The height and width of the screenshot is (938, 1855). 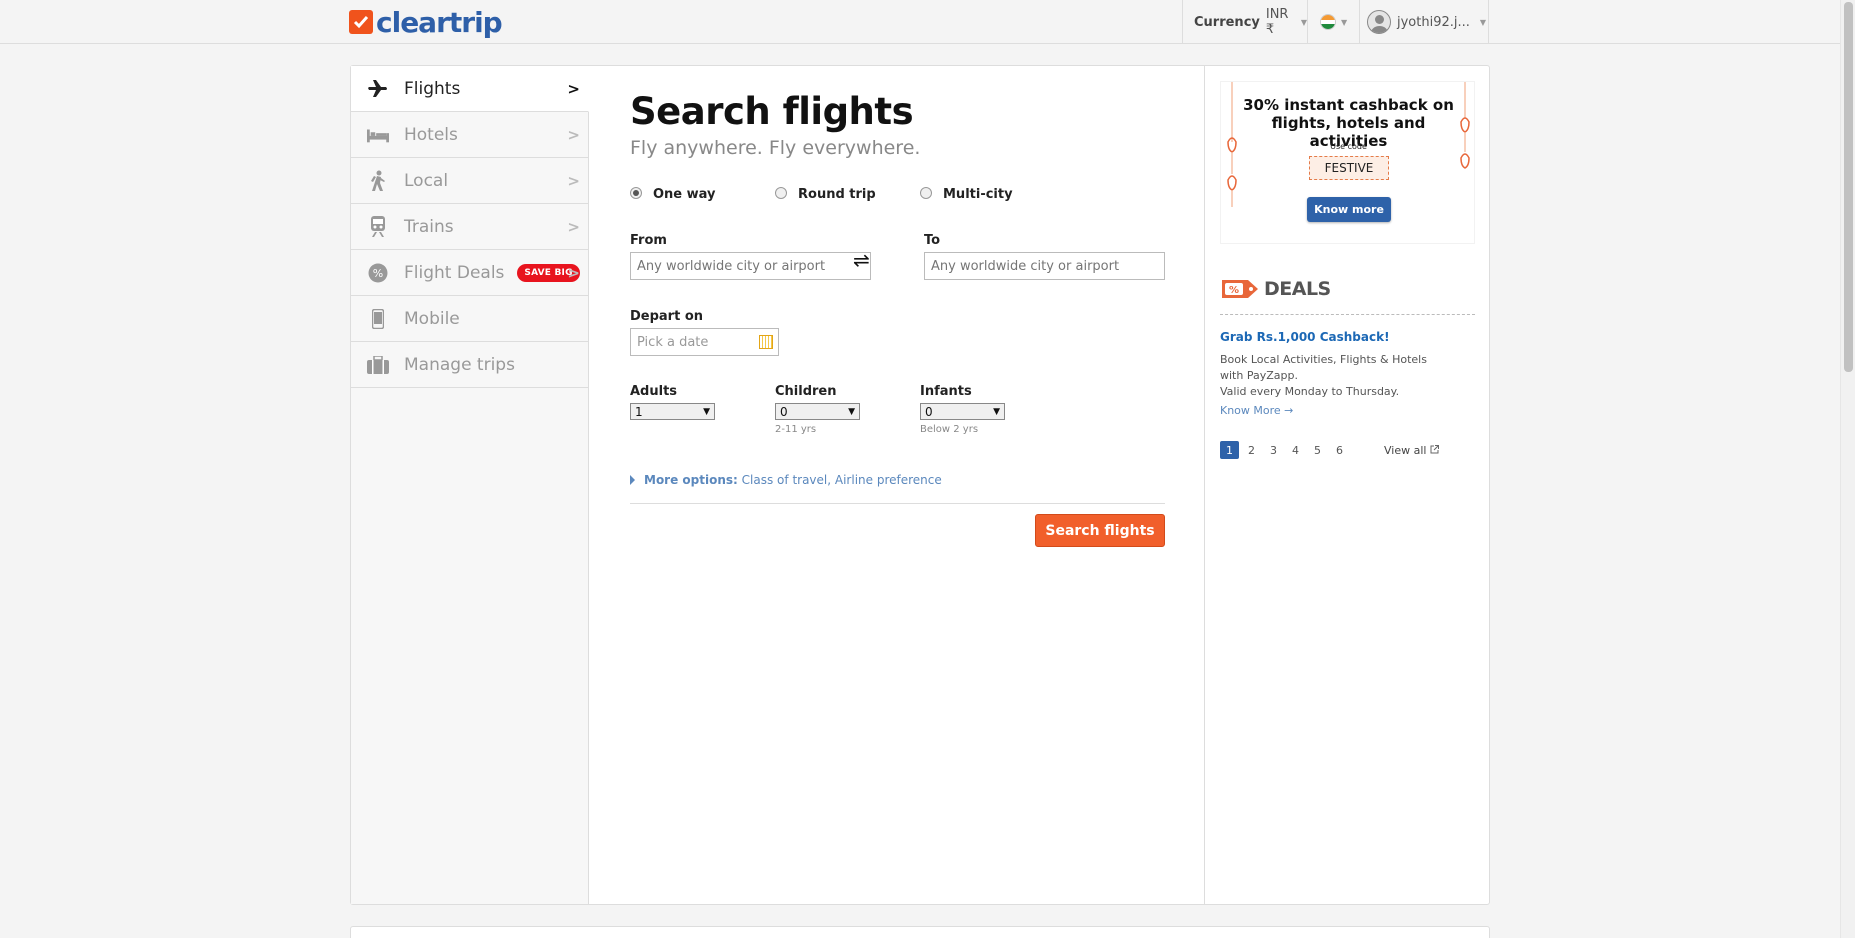 I want to click on deals-title: DEALS, so click(x=1297, y=289).